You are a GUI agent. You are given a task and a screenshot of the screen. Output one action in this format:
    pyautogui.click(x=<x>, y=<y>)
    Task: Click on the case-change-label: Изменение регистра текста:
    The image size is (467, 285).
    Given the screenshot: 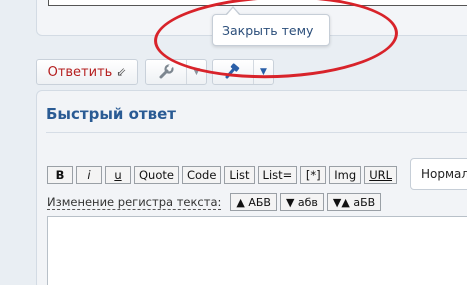 What is the action you would take?
    pyautogui.click(x=134, y=202)
    